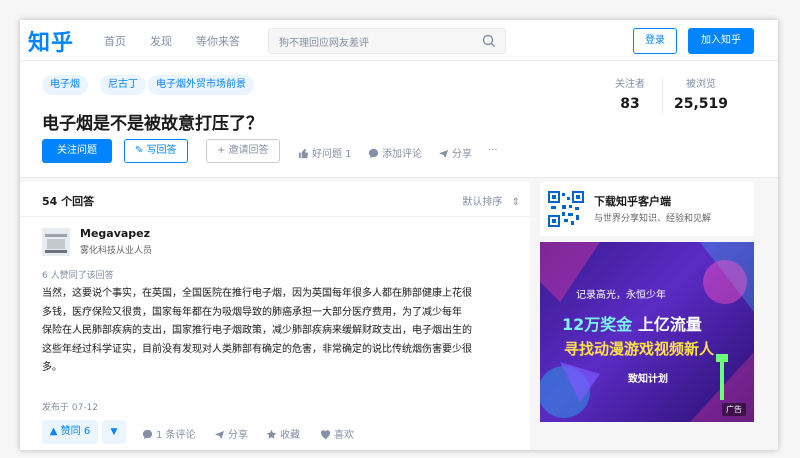  I want to click on add-comment-button: 添加评论, so click(395, 152).